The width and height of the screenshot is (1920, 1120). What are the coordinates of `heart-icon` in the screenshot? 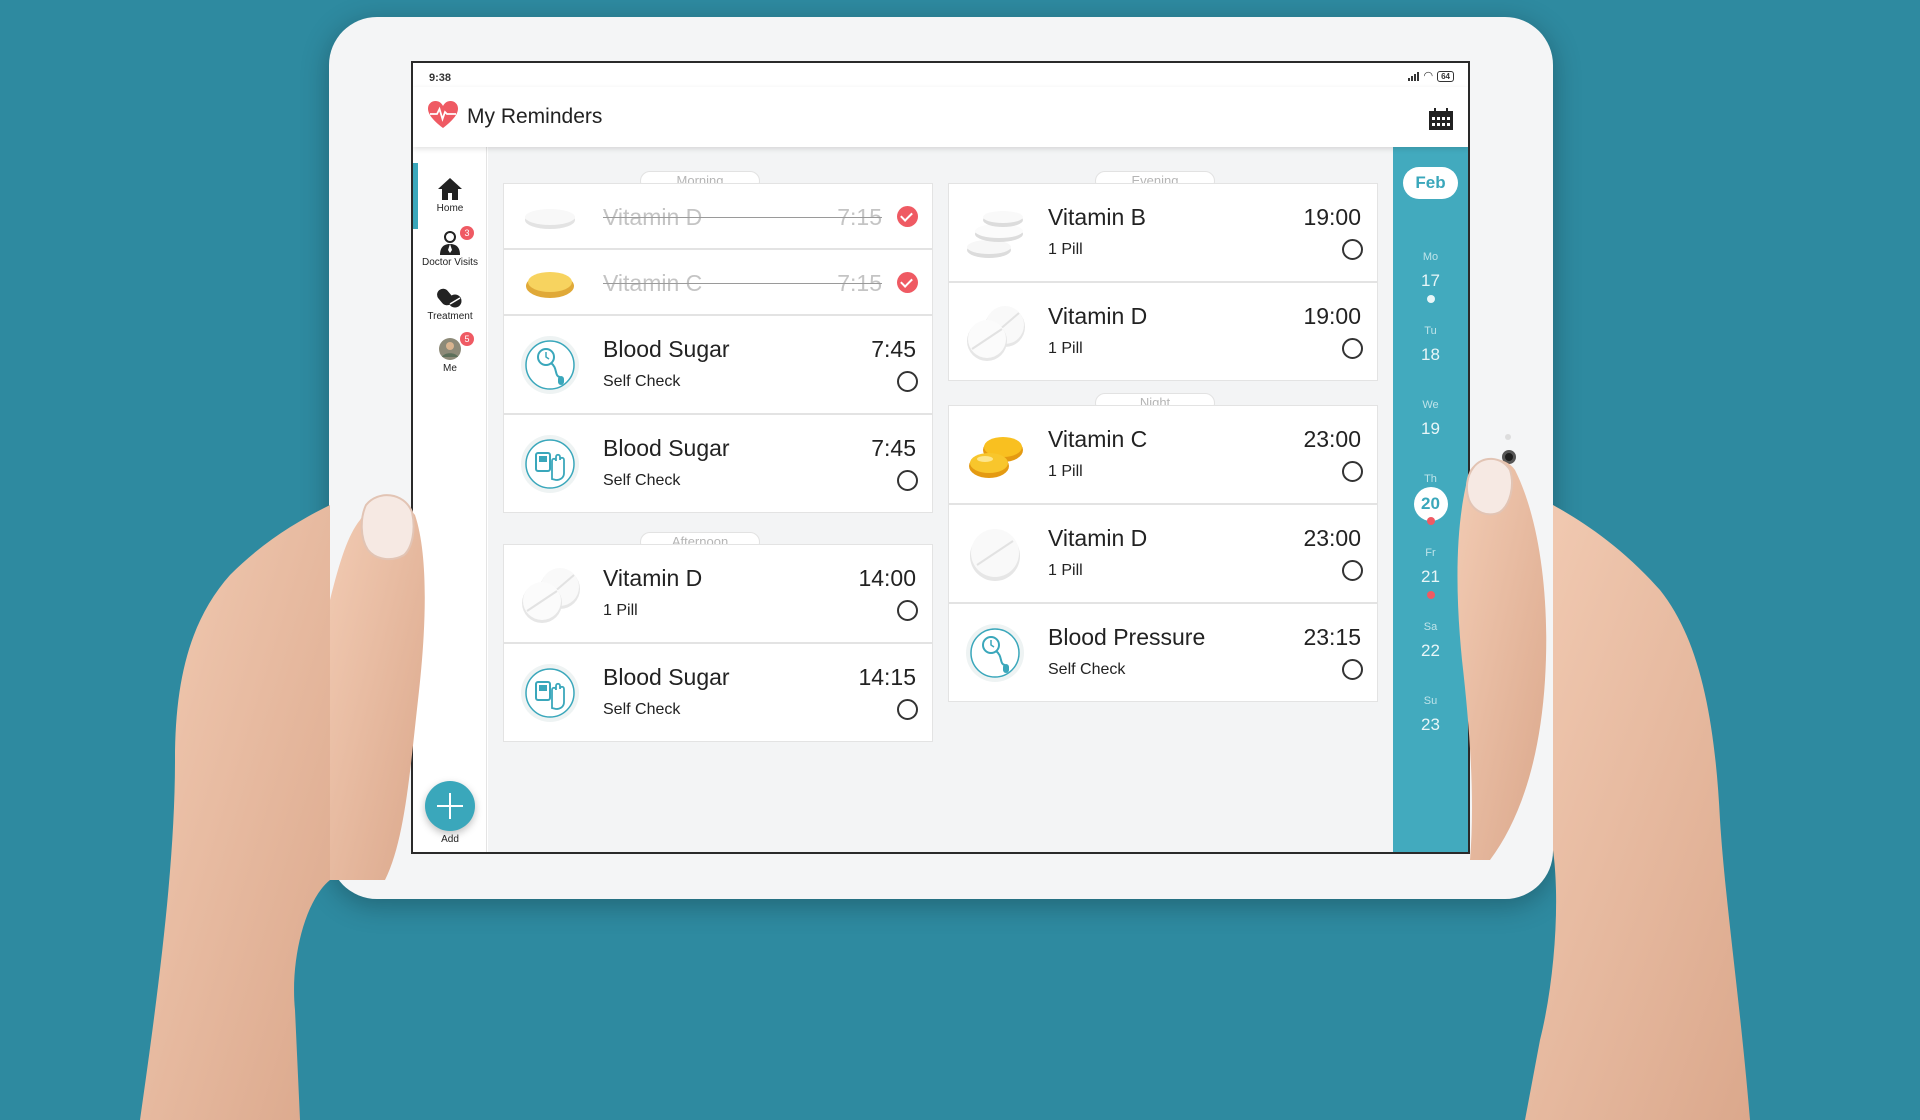 It's located at (443, 114).